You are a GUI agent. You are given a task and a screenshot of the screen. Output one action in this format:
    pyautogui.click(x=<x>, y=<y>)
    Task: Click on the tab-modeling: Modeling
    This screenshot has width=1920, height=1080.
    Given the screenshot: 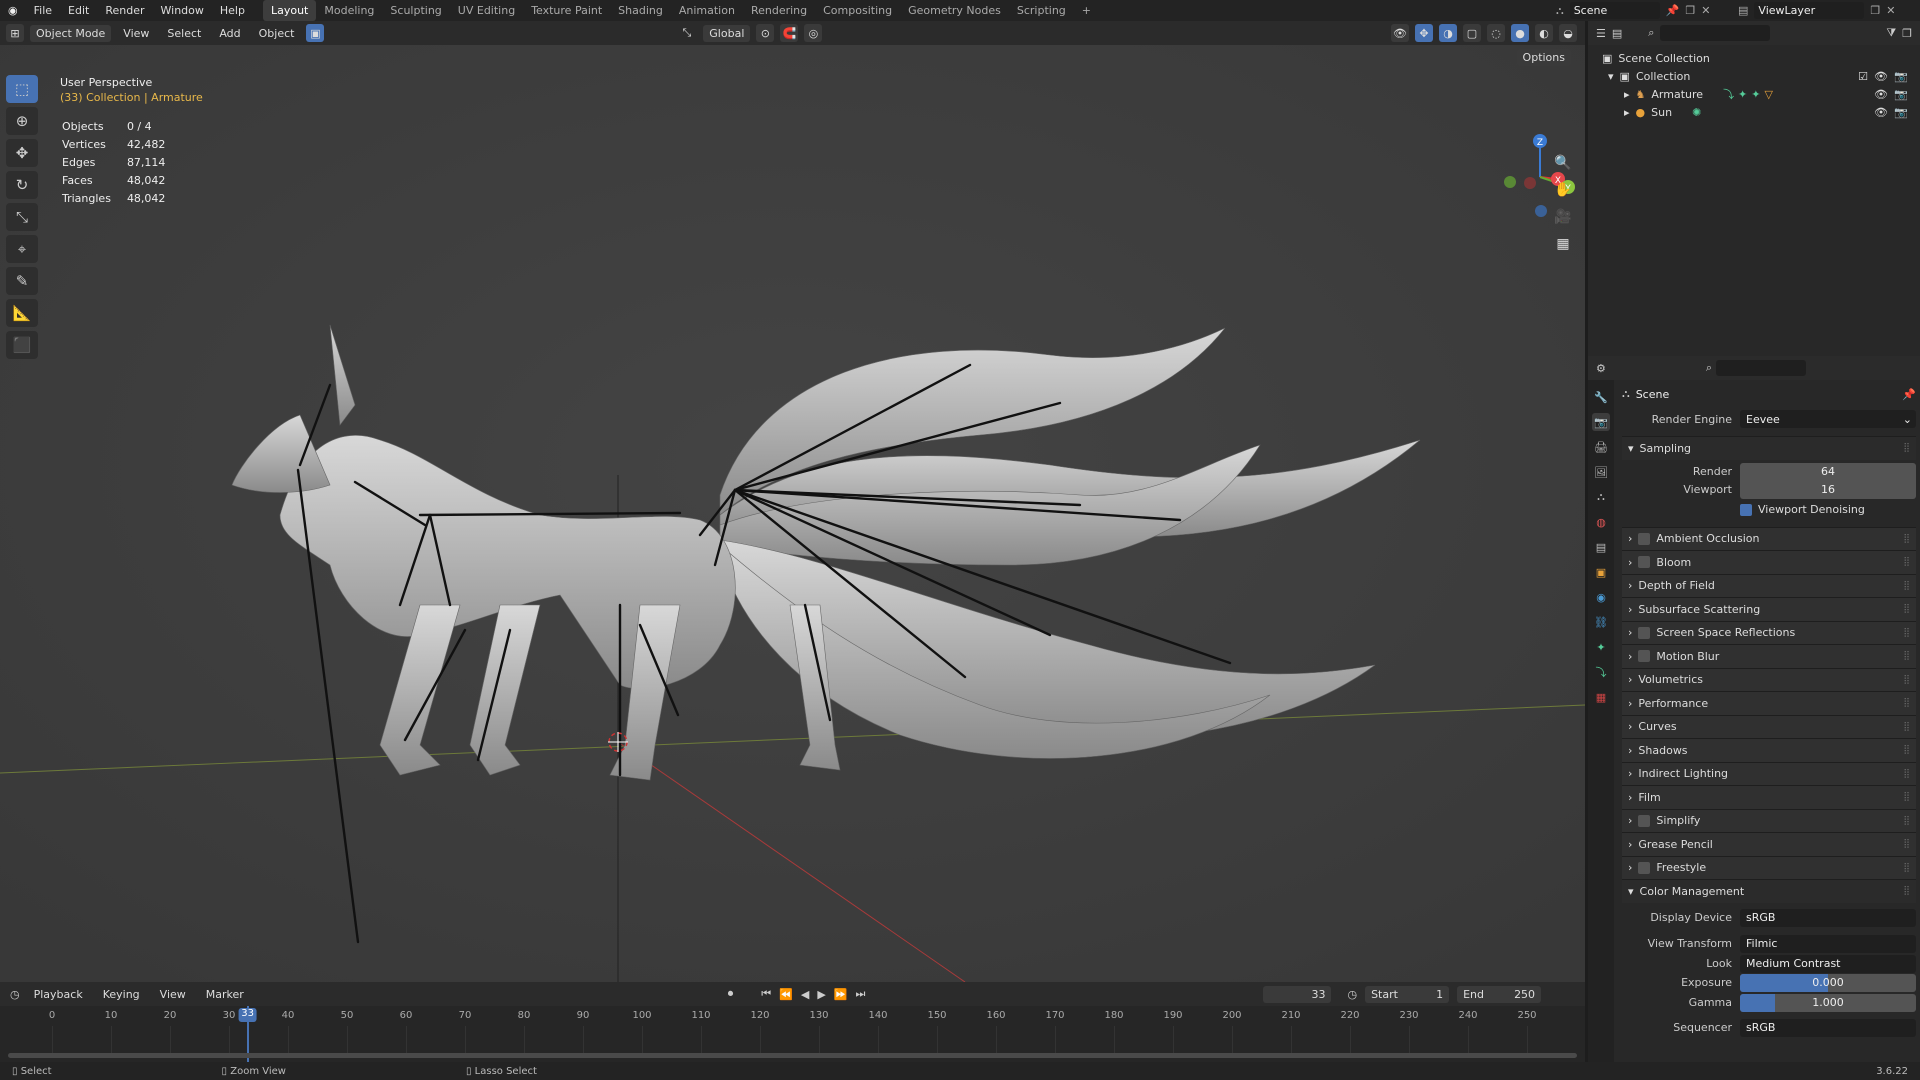 What is the action you would take?
    pyautogui.click(x=349, y=10)
    